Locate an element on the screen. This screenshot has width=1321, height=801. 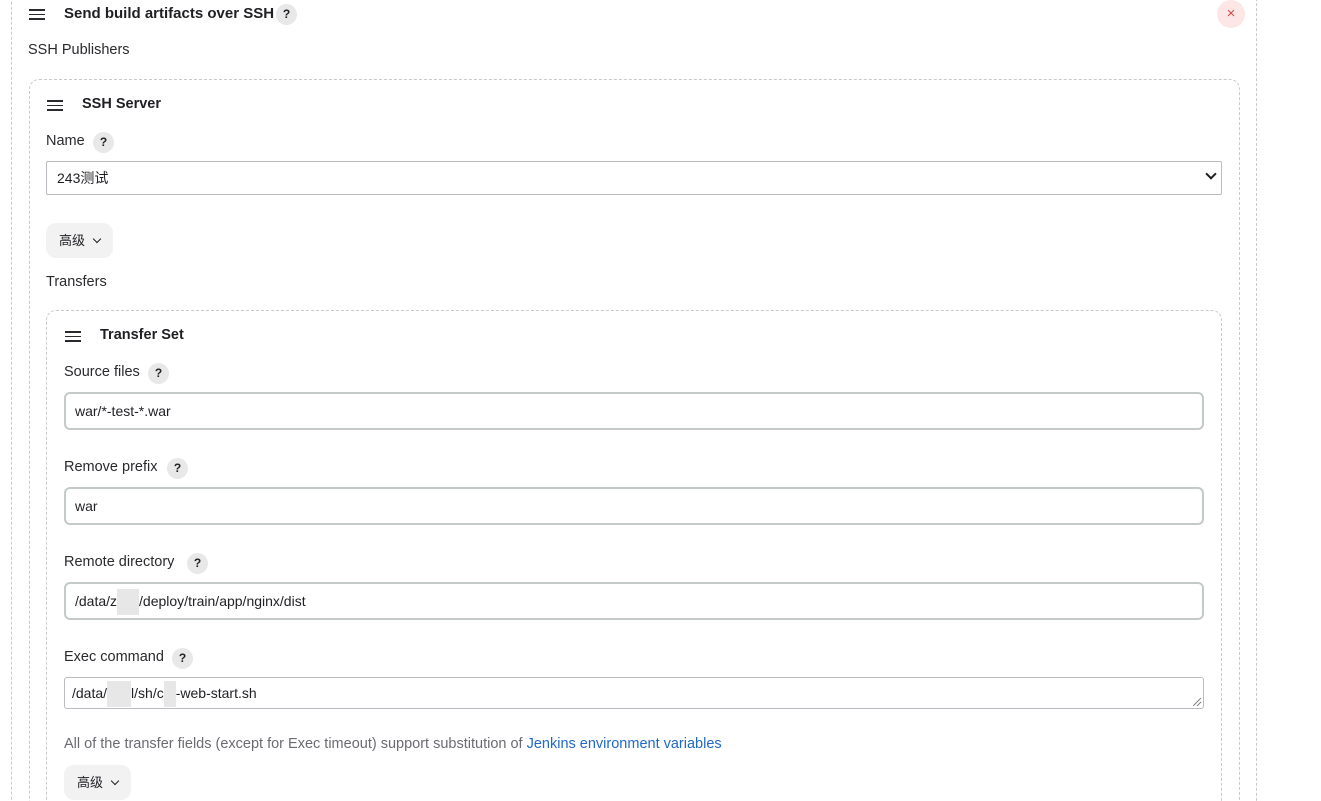
exec-command-help-icon: ? is located at coordinates (182, 658).